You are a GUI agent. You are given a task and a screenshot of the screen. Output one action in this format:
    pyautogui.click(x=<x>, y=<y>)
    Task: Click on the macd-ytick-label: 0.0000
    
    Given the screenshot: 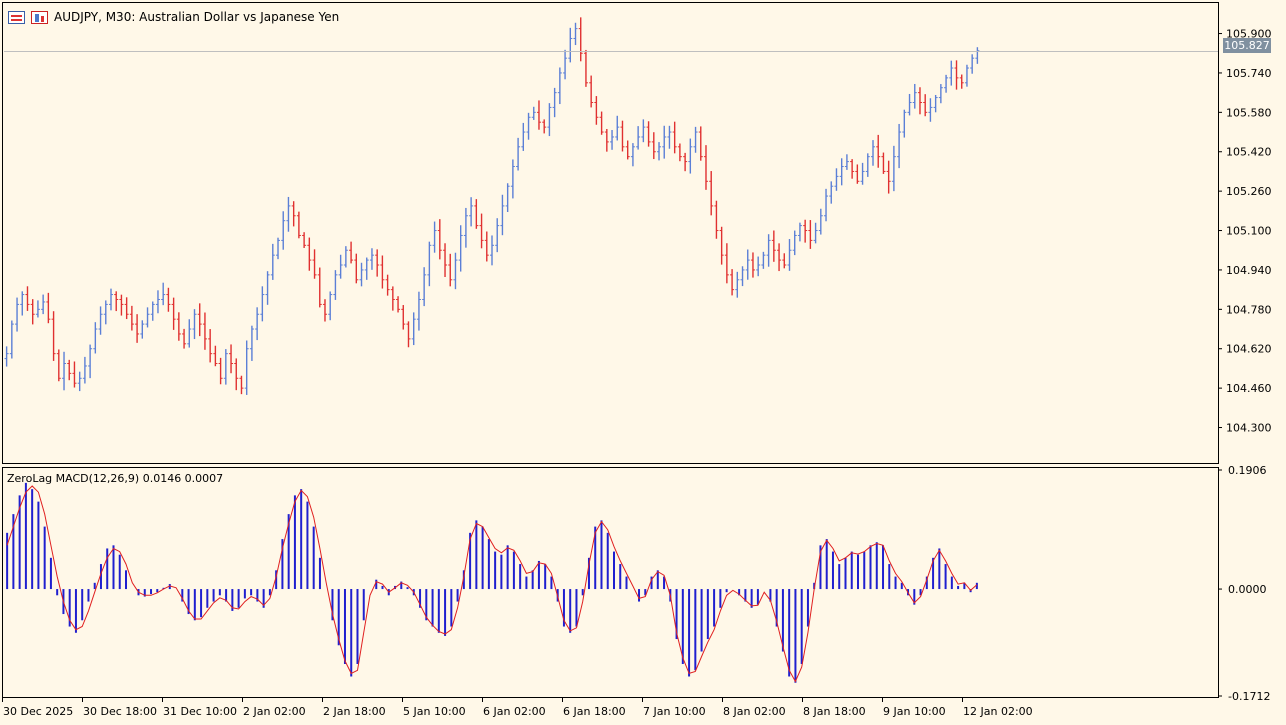 What is the action you would take?
    pyautogui.click(x=1247, y=589)
    